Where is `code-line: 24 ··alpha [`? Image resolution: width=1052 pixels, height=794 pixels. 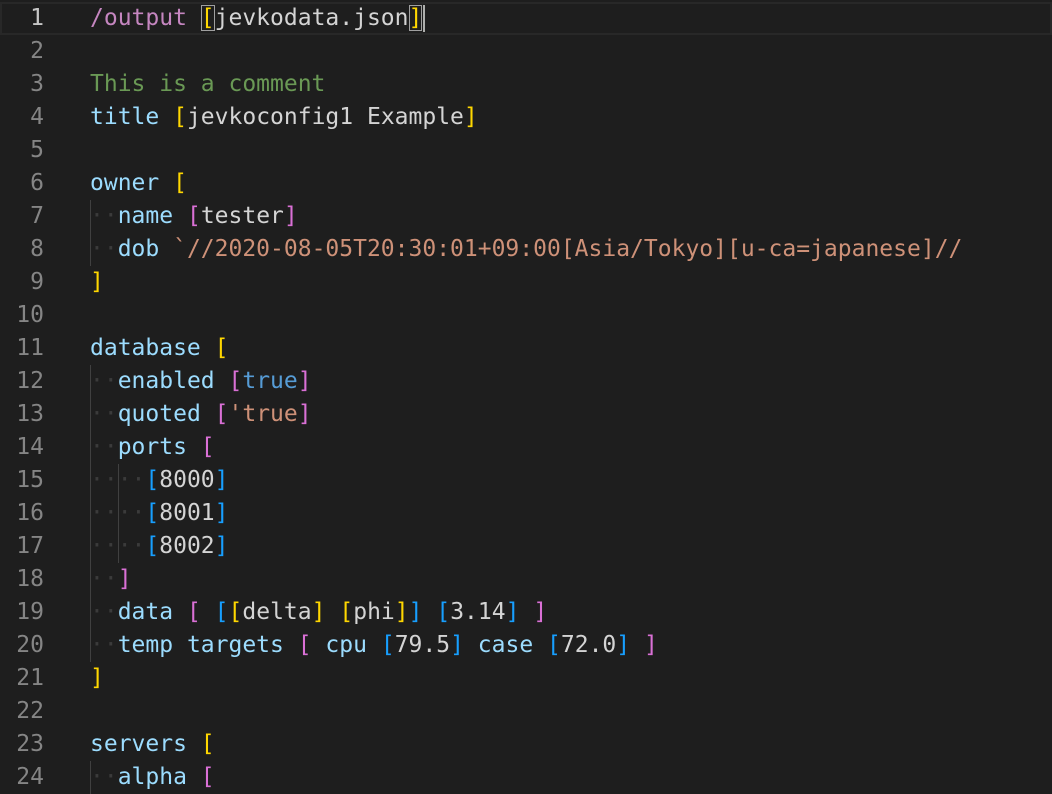 code-line: 24 ··alpha [ is located at coordinates (526, 777).